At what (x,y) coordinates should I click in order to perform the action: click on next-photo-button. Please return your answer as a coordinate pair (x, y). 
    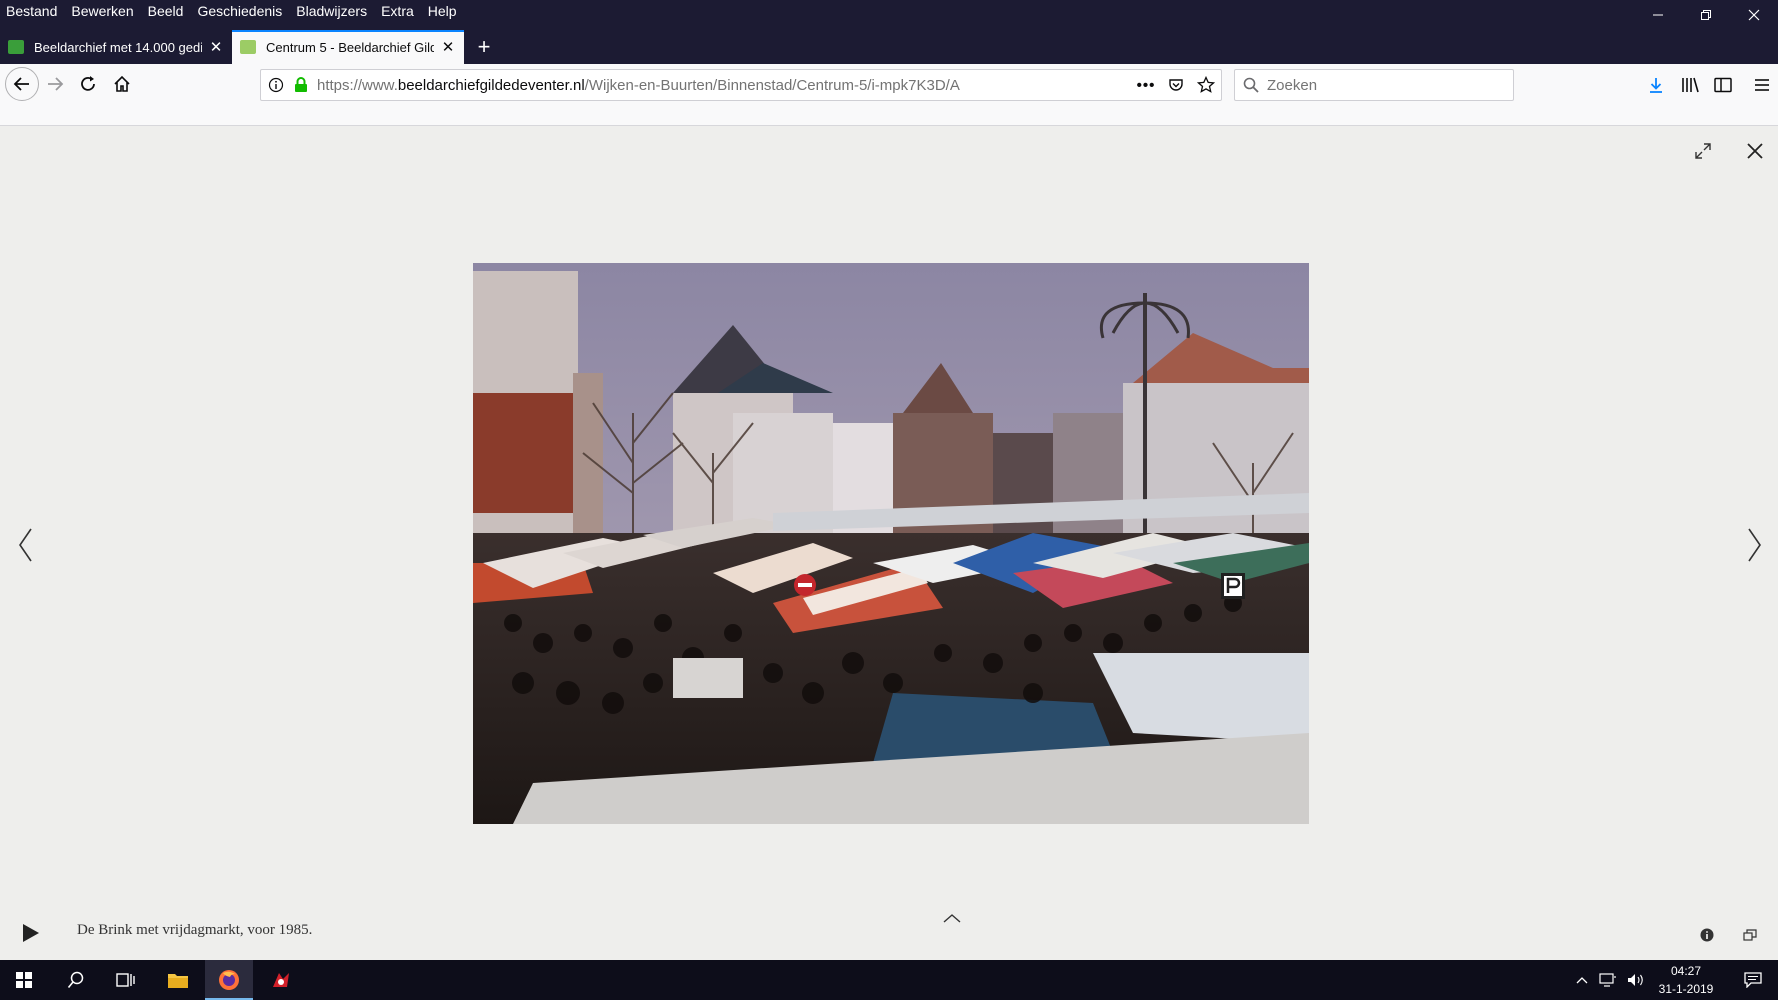
    Looking at the image, I should click on (1755, 545).